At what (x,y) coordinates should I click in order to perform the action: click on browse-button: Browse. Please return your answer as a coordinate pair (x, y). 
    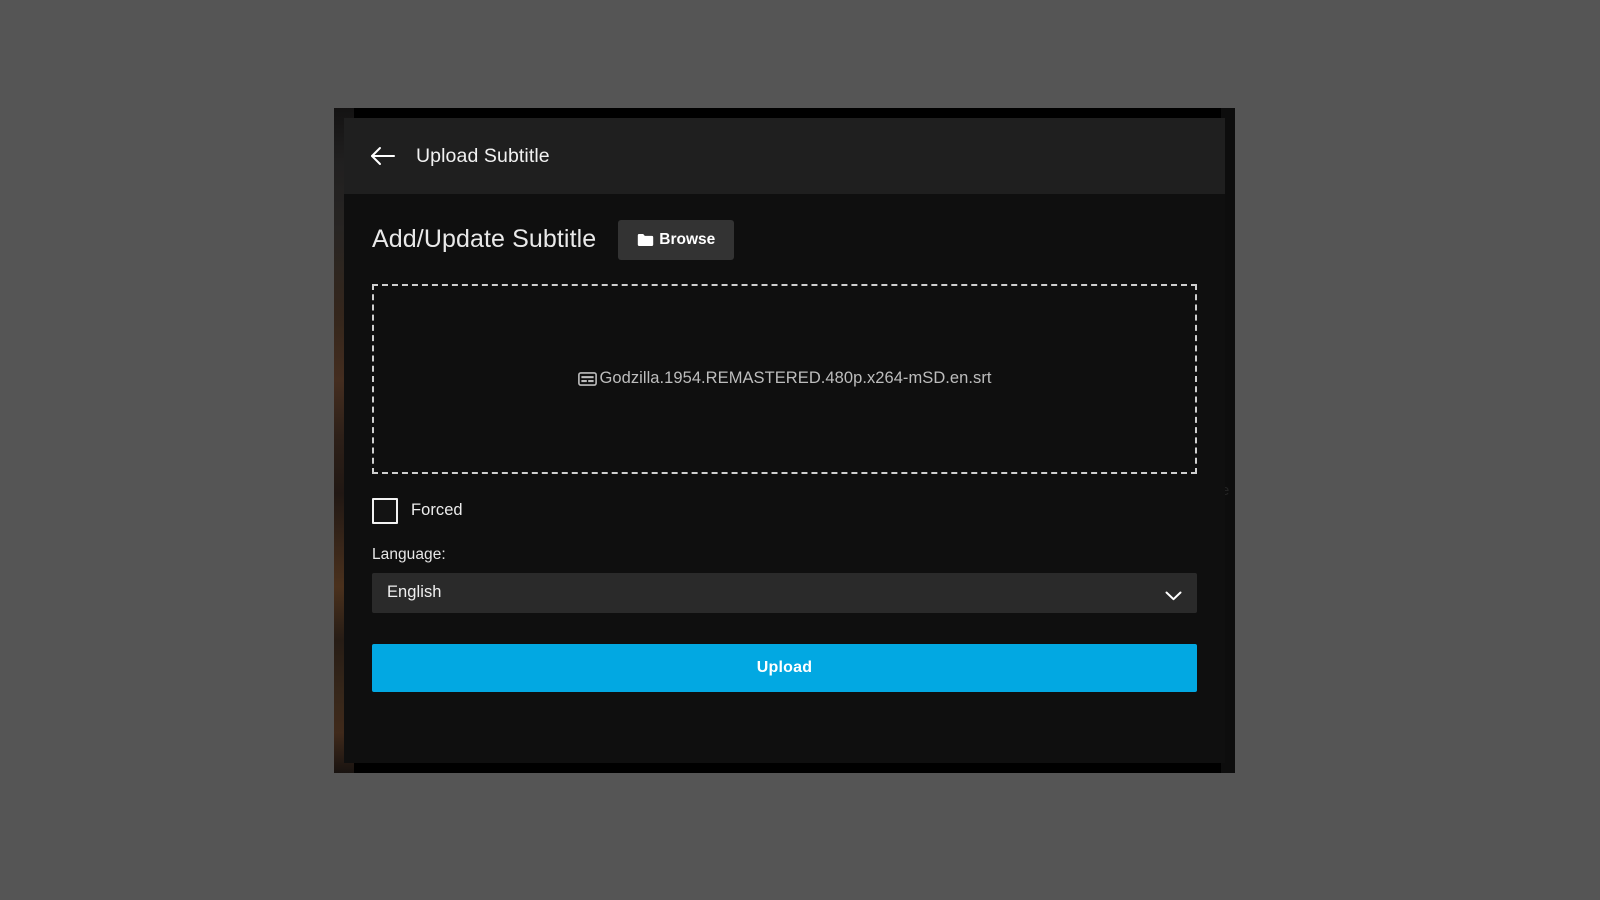
    Looking at the image, I should click on (676, 240).